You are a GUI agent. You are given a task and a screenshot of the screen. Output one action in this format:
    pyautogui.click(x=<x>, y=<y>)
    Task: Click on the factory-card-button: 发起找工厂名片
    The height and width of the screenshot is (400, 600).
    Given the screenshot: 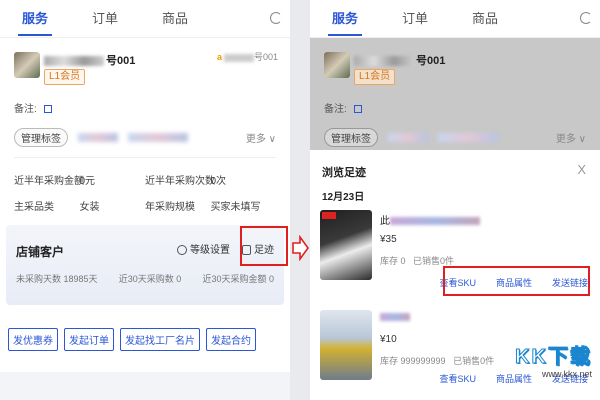 What is the action you would take?
    pyautogui.click(x=160, y=339)
    